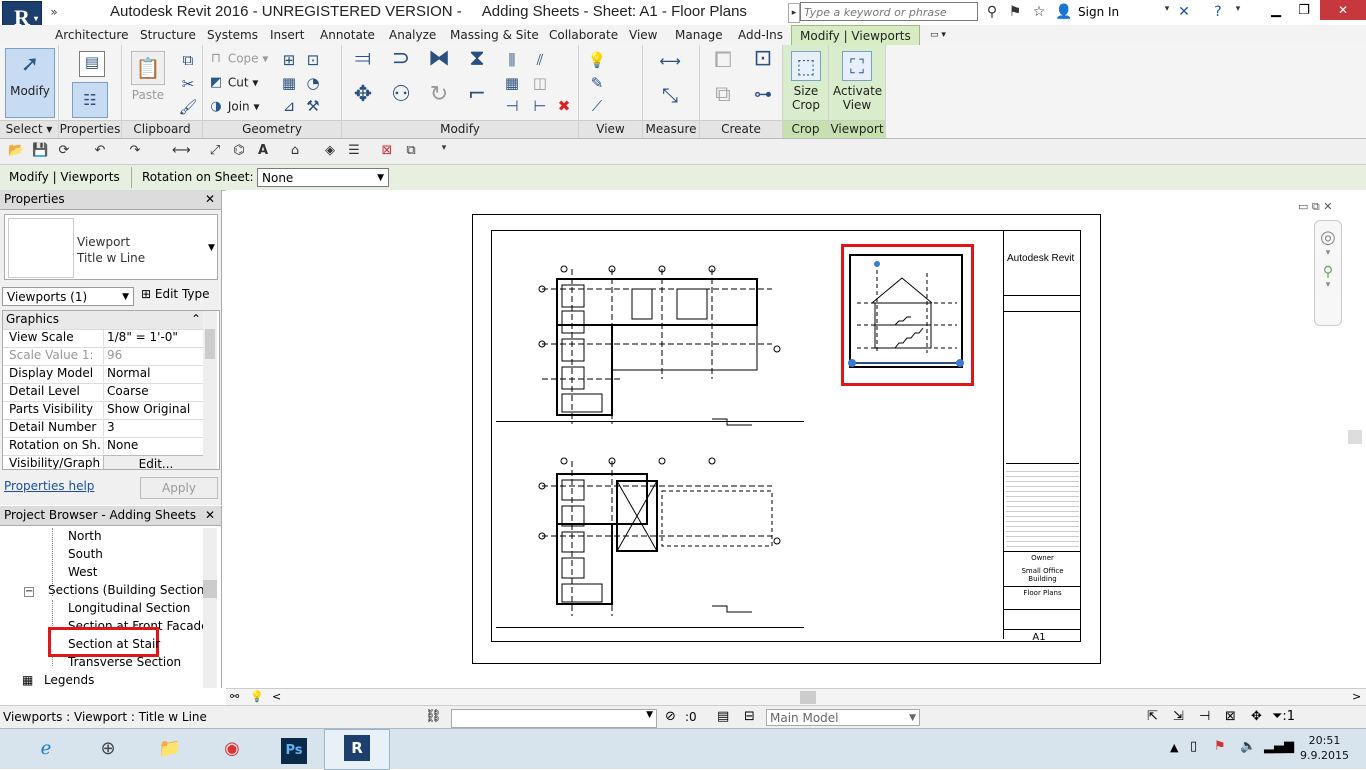 The image size is (1366, 770). I want to click on thin-lines-icon: ☰, so click(354, 151).